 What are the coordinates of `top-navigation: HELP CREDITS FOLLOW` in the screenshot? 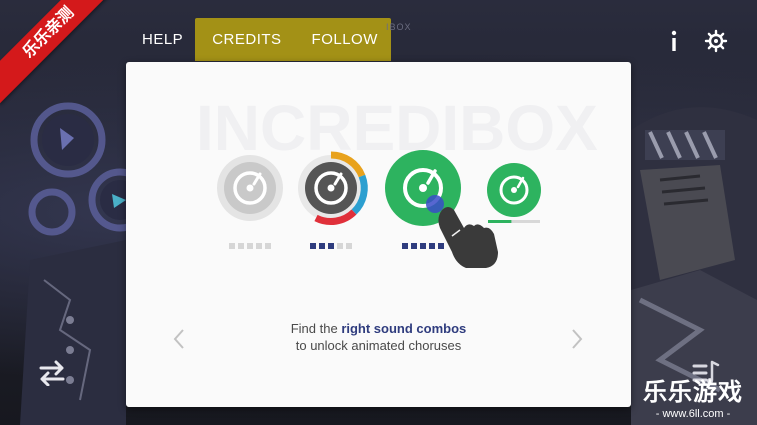 It's located at (260, 39).